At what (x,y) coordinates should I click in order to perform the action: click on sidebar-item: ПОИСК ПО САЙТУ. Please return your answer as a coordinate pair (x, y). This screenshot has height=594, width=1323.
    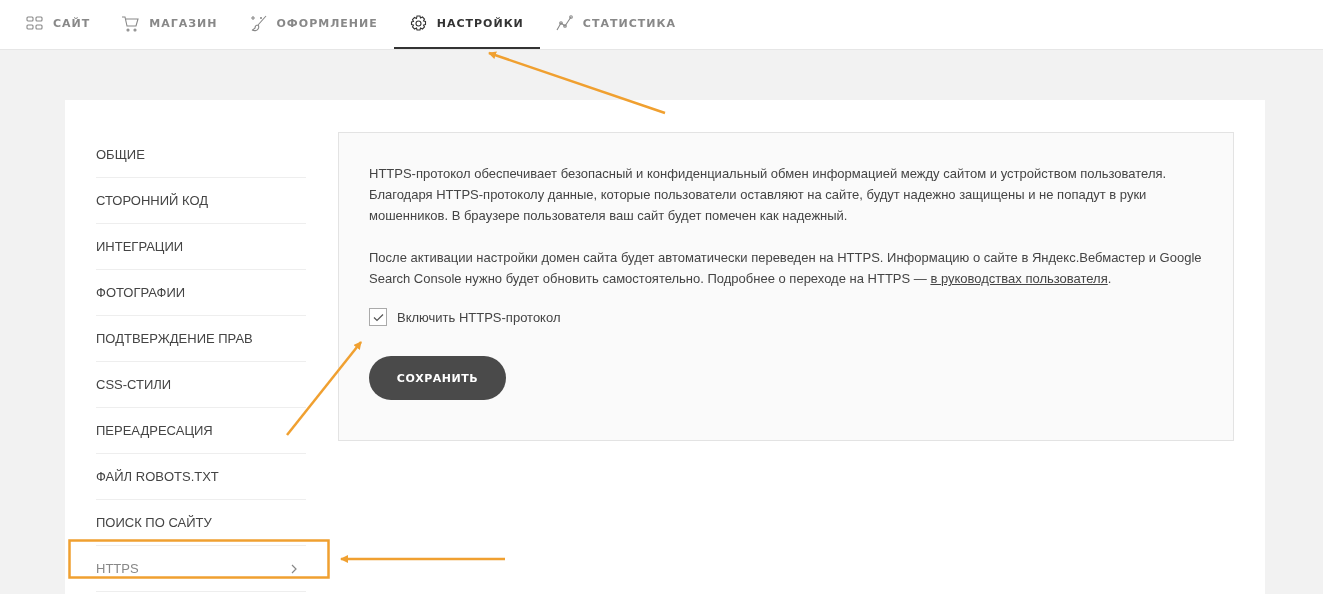
    Looking at the image, I should click on (201, 523).